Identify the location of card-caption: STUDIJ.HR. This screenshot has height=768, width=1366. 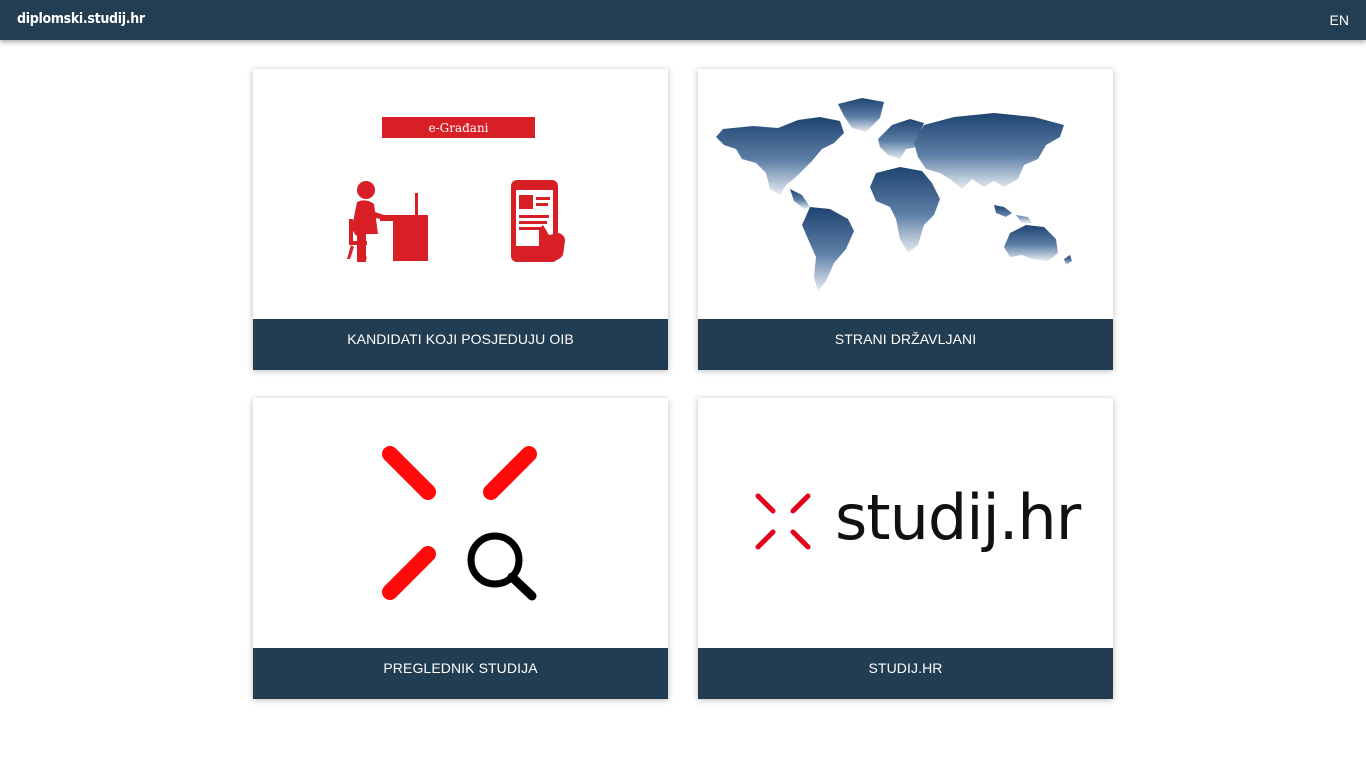
(905, 673).